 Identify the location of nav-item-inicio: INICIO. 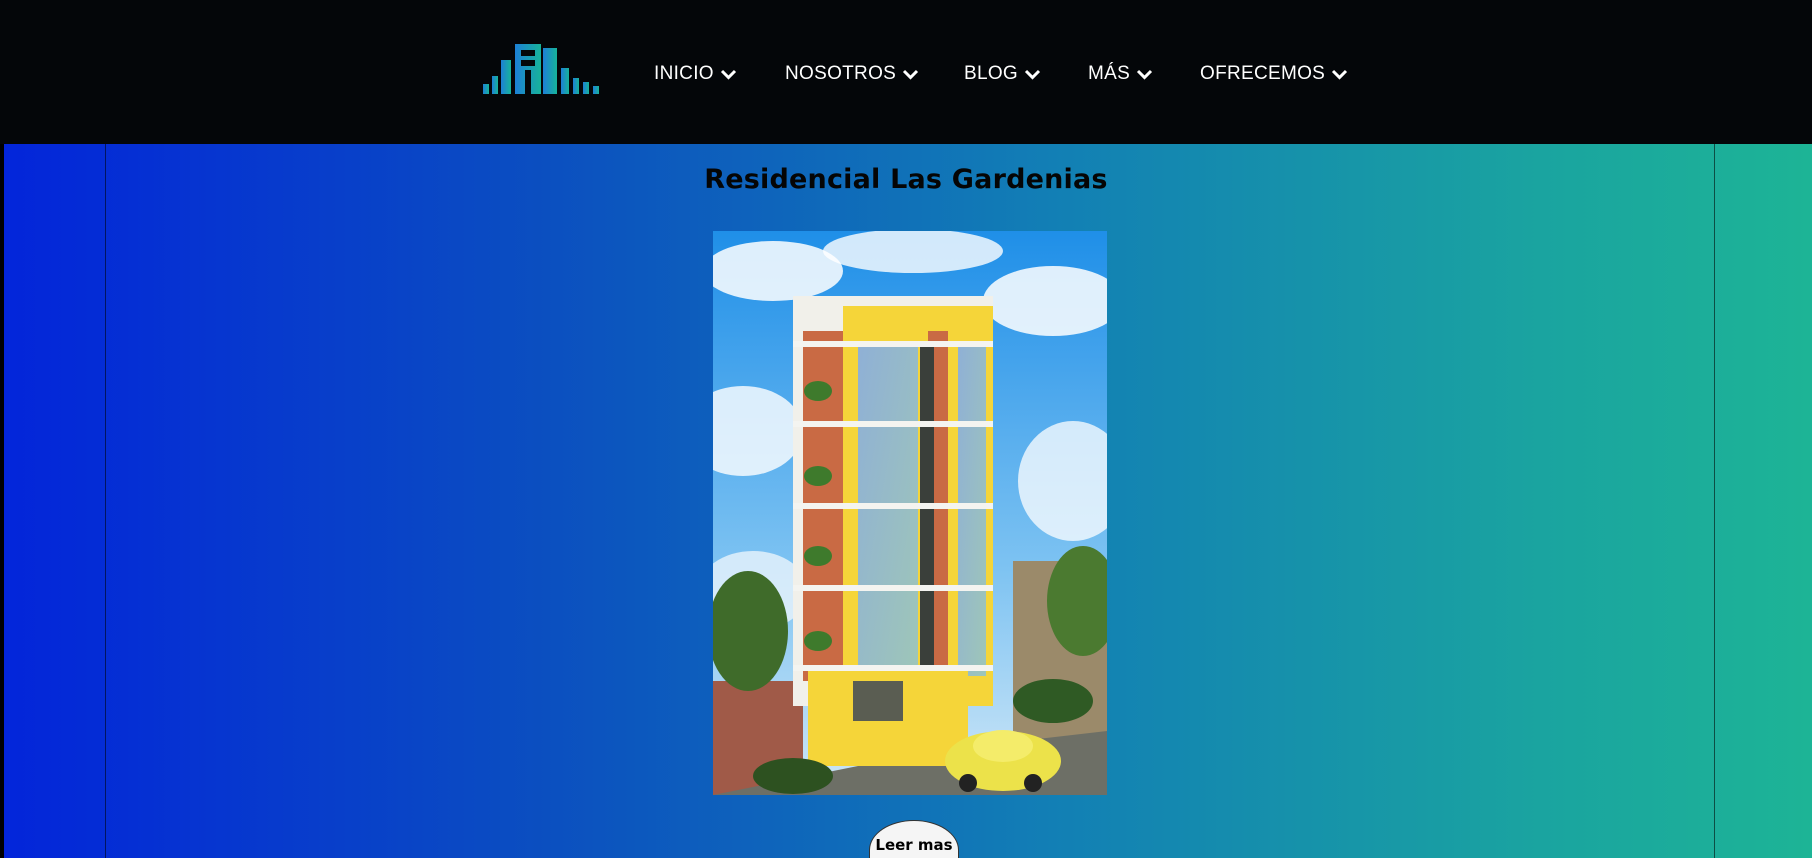
(695, 74).